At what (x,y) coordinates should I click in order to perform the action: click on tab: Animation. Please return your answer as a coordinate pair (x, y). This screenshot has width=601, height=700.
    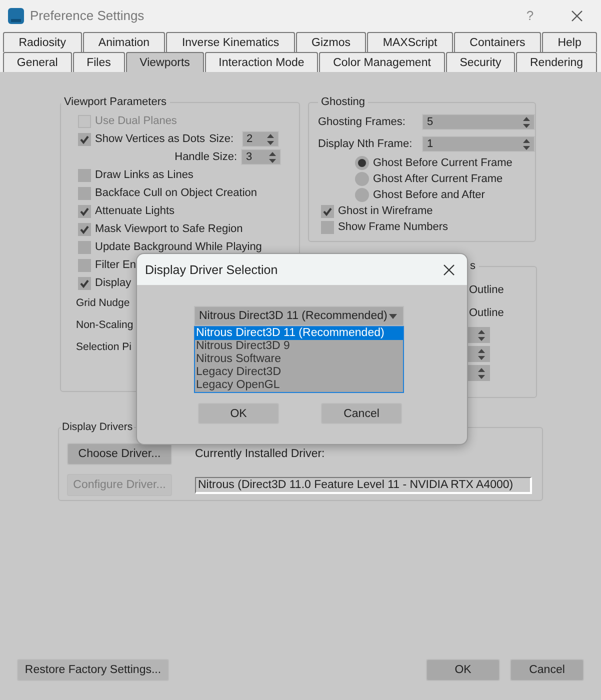
    Looking at the image, I should click on (124, 42).